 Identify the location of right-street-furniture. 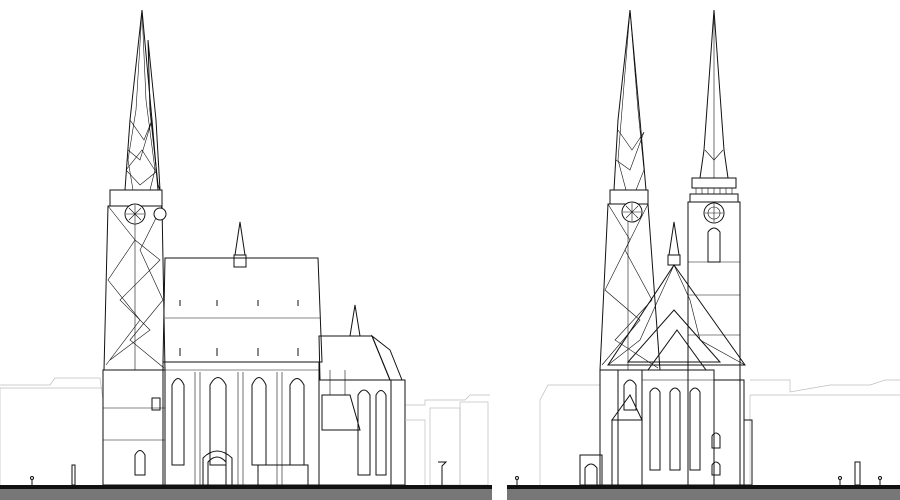
(698, 473).